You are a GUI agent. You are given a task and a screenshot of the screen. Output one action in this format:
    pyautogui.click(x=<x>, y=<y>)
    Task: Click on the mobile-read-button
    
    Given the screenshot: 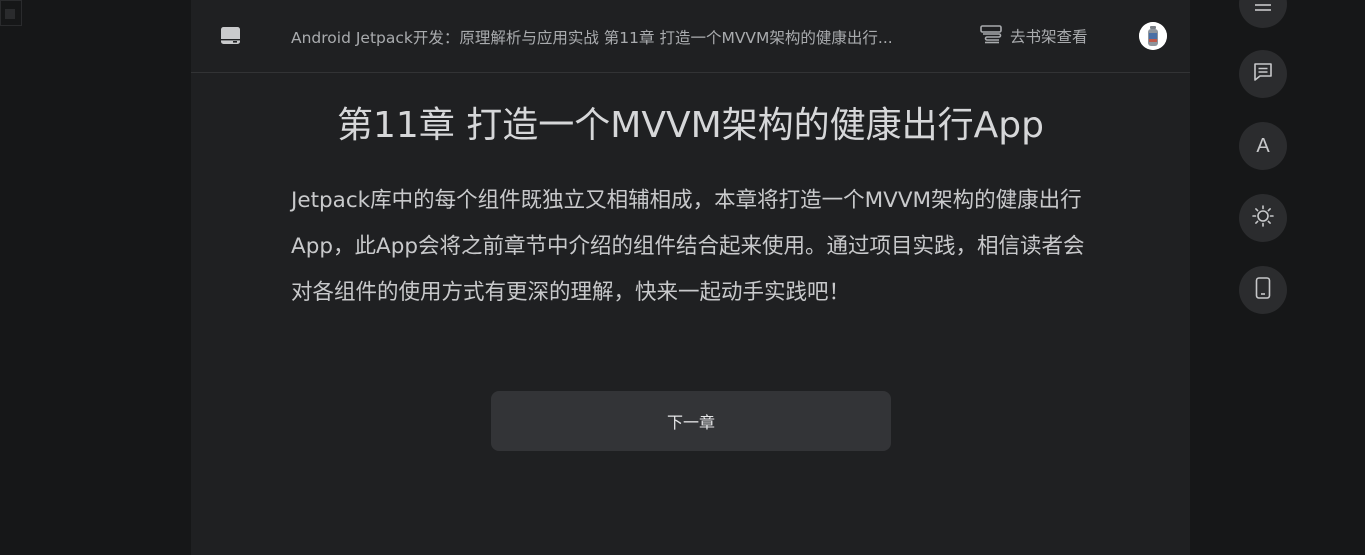 What is the action you would take?
    pyautogui.click(x=1263, y=290)
    